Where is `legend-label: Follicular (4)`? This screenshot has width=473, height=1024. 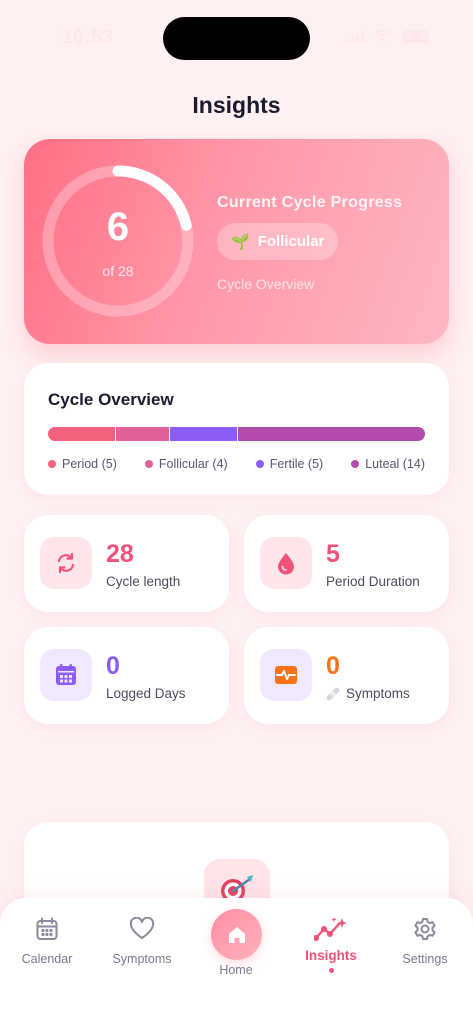
legend-label: Follicular (4) is located at coordinates (193, 464).